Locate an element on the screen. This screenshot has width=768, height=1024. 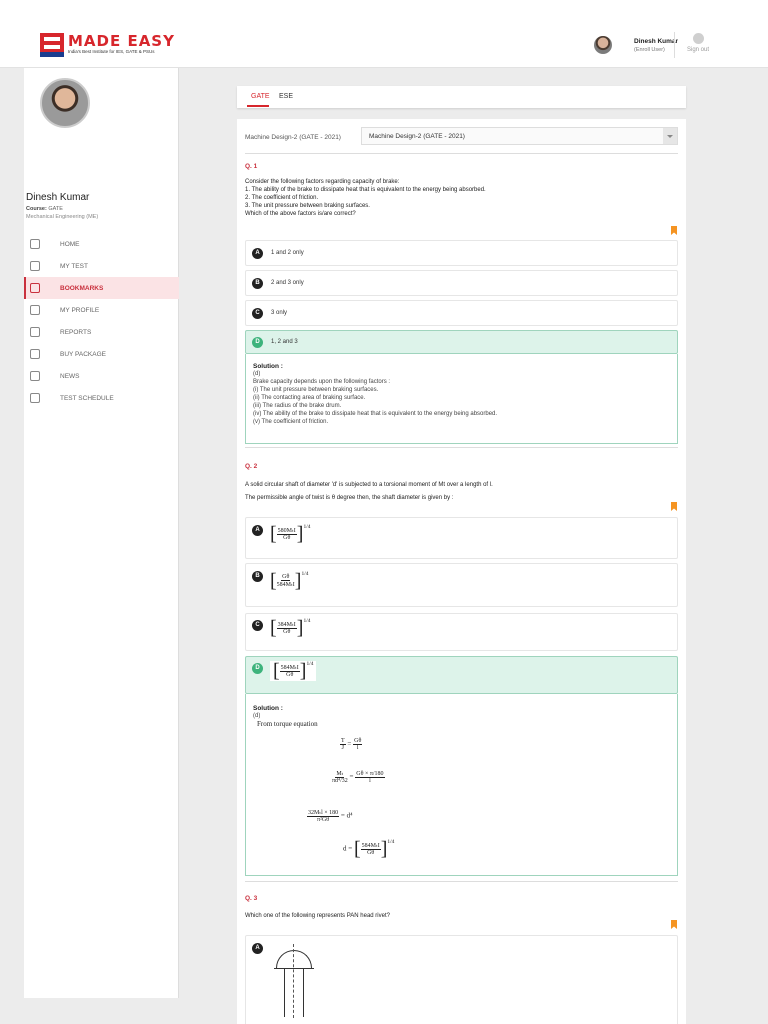
test-icon is located at coordinates (35, 266).